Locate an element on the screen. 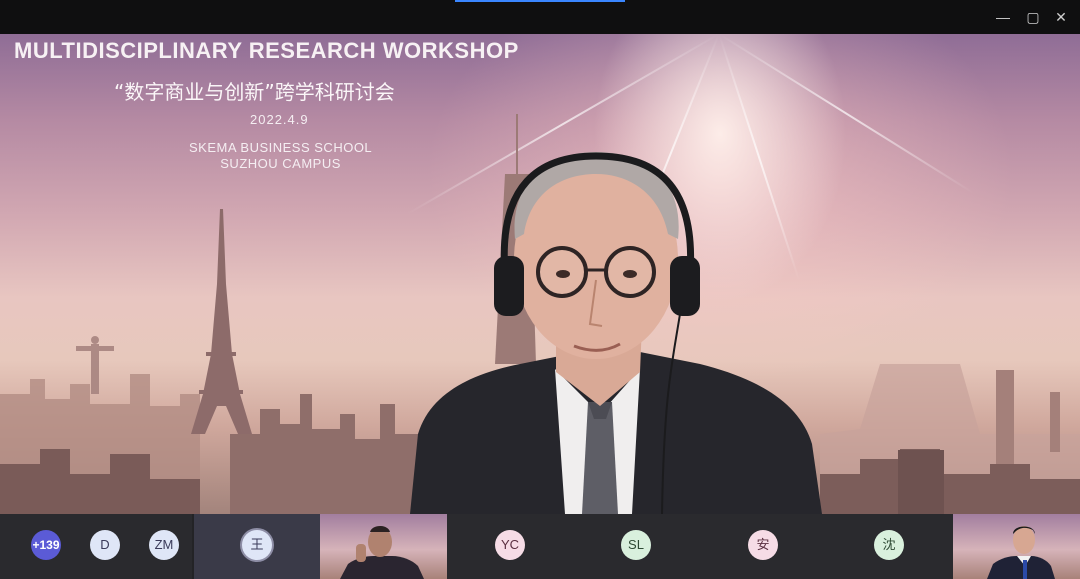 This screenshot has width=1080, height=579. participant-avatar: YC is located at coordinates (510, 545).